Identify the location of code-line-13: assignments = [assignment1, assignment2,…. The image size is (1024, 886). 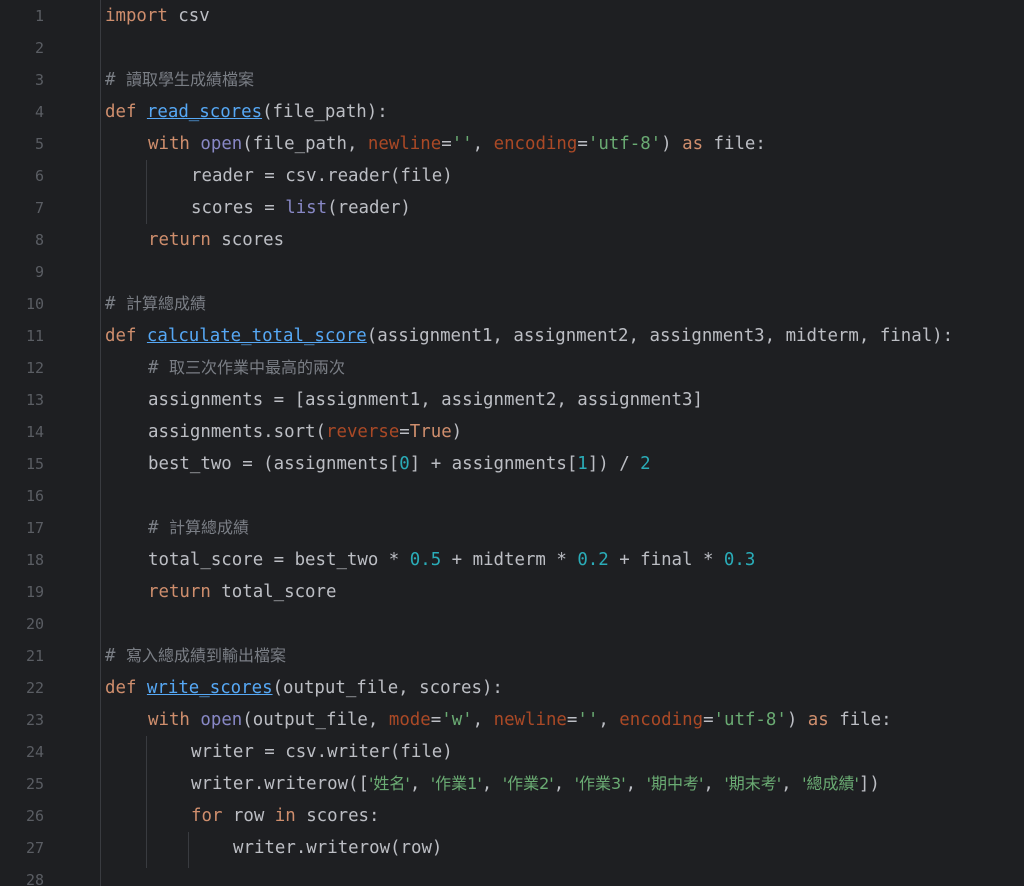
(425, 400).